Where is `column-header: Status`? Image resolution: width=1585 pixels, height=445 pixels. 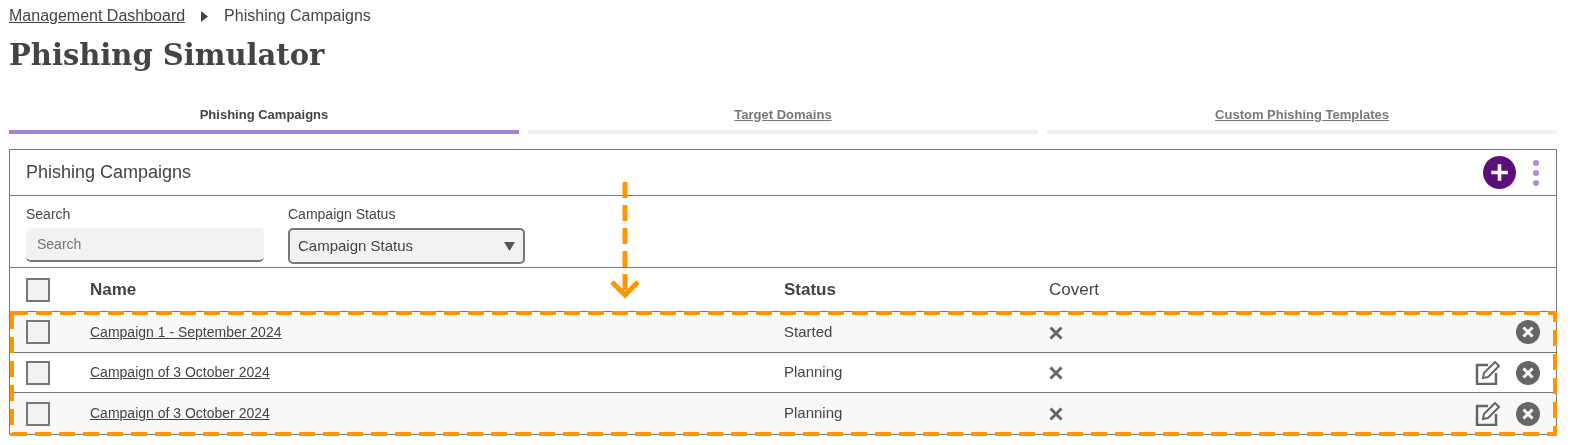
column-header: Status is located at coordinates (810, 290).